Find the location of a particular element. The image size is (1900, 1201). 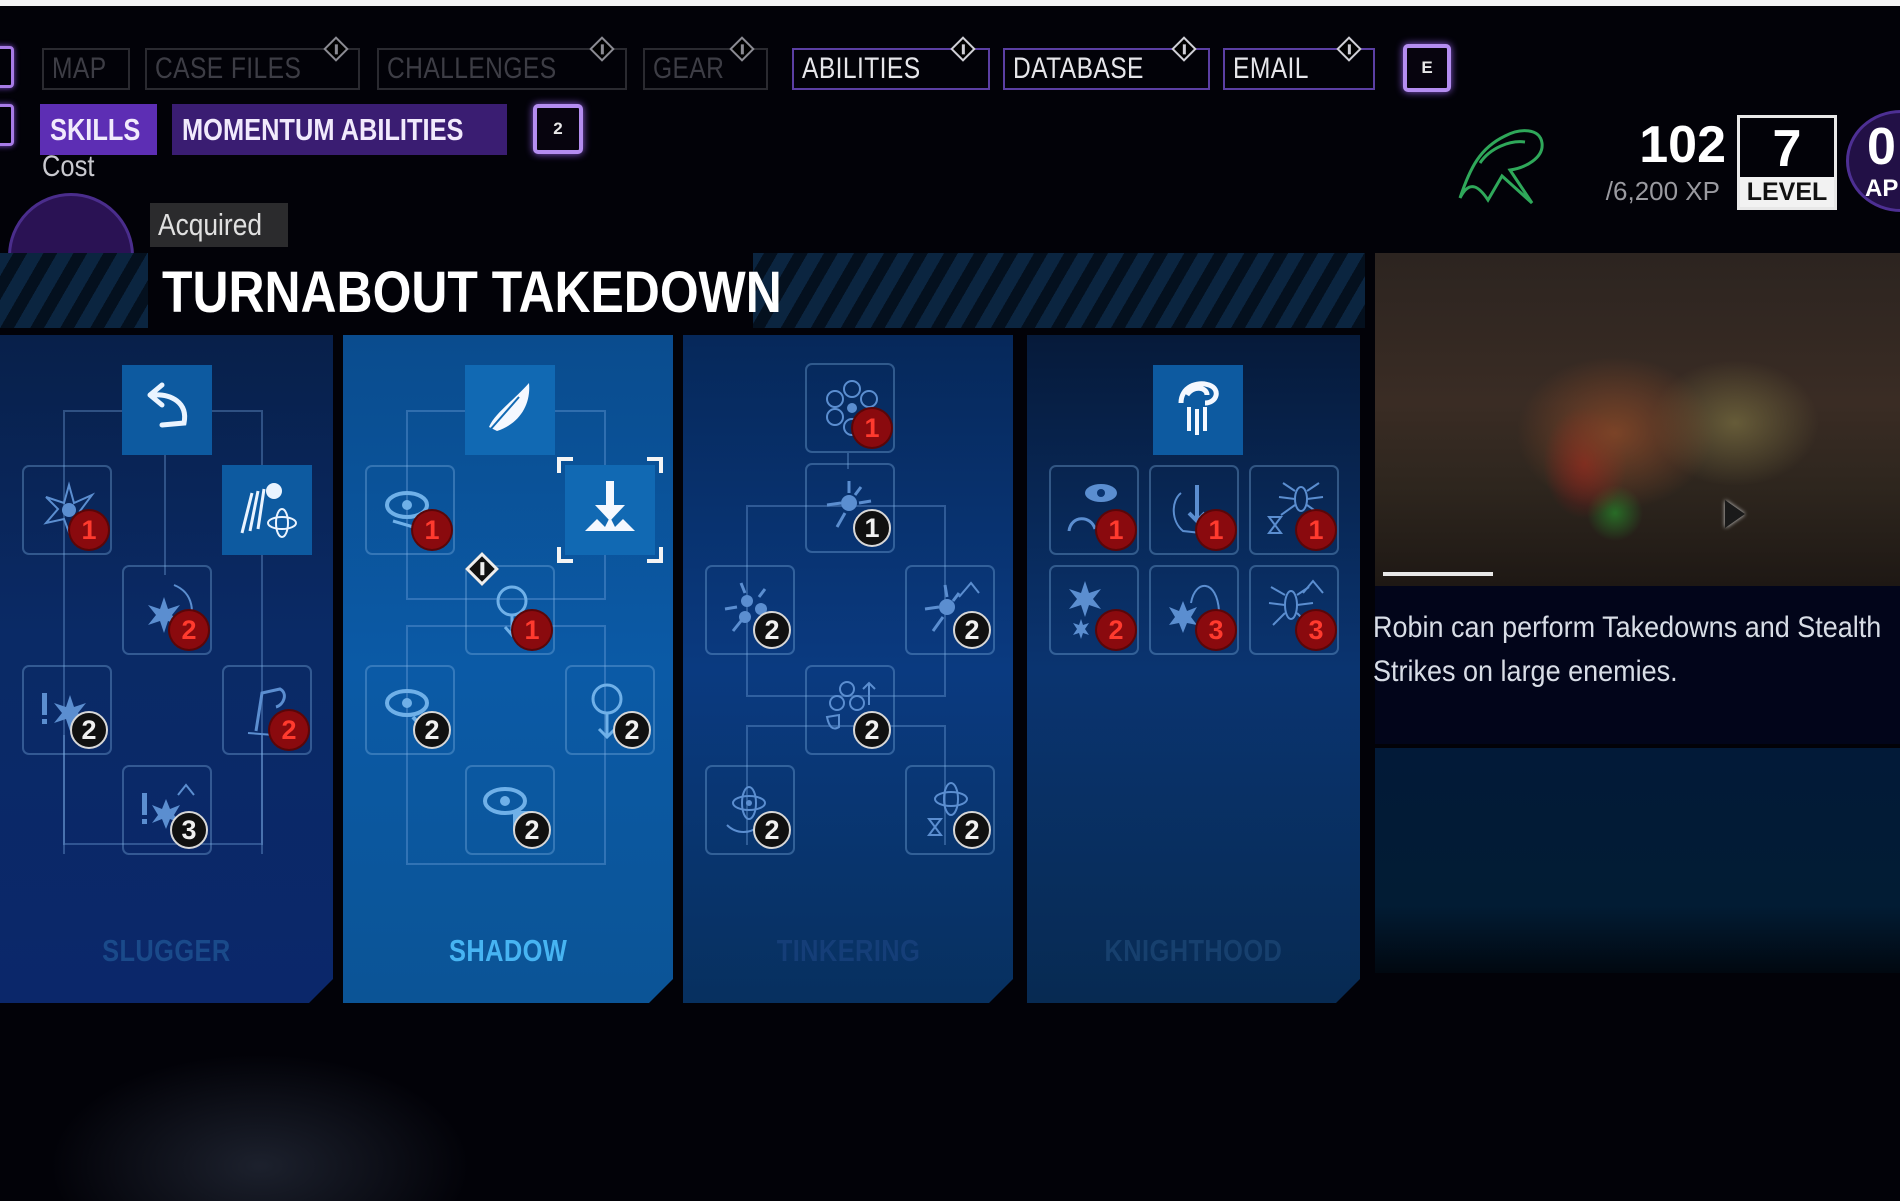

tree-name-text: KNIGHTHOOD is located at coordinates (1193, 950).